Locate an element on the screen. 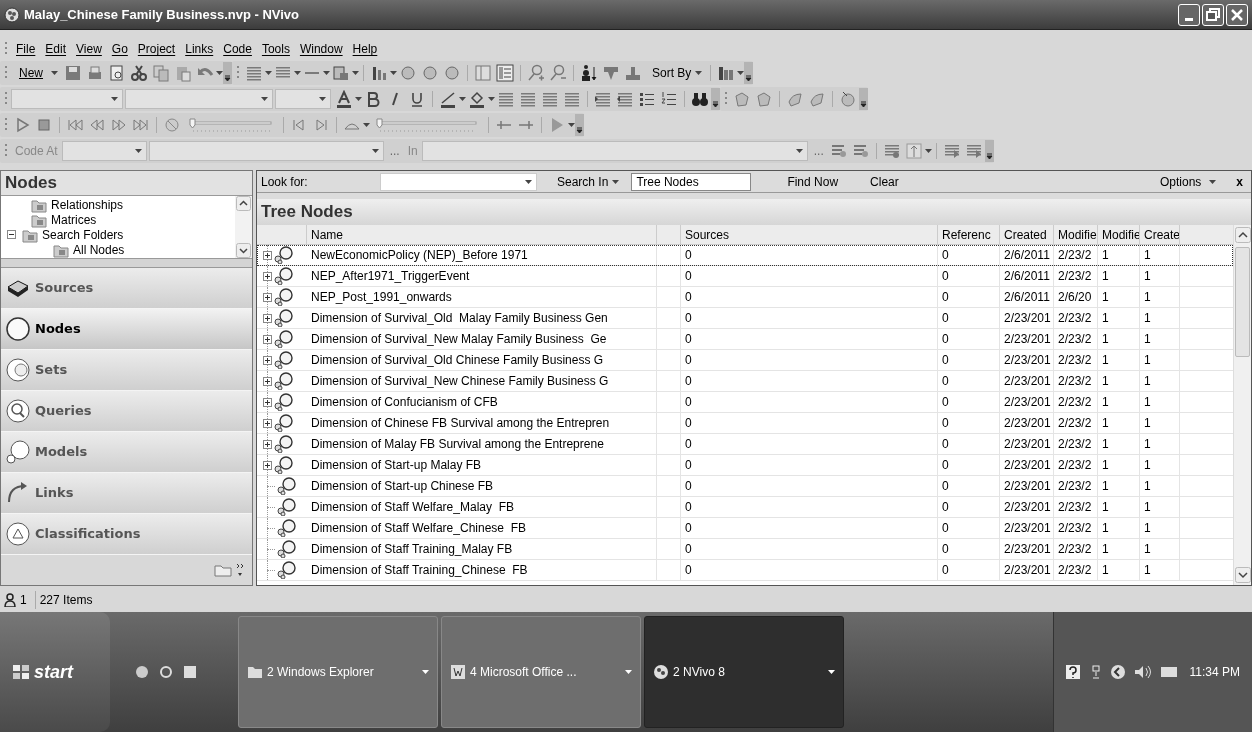 The image size is (1252, 732). menu-item: Project is located at coordinates (156, 49).